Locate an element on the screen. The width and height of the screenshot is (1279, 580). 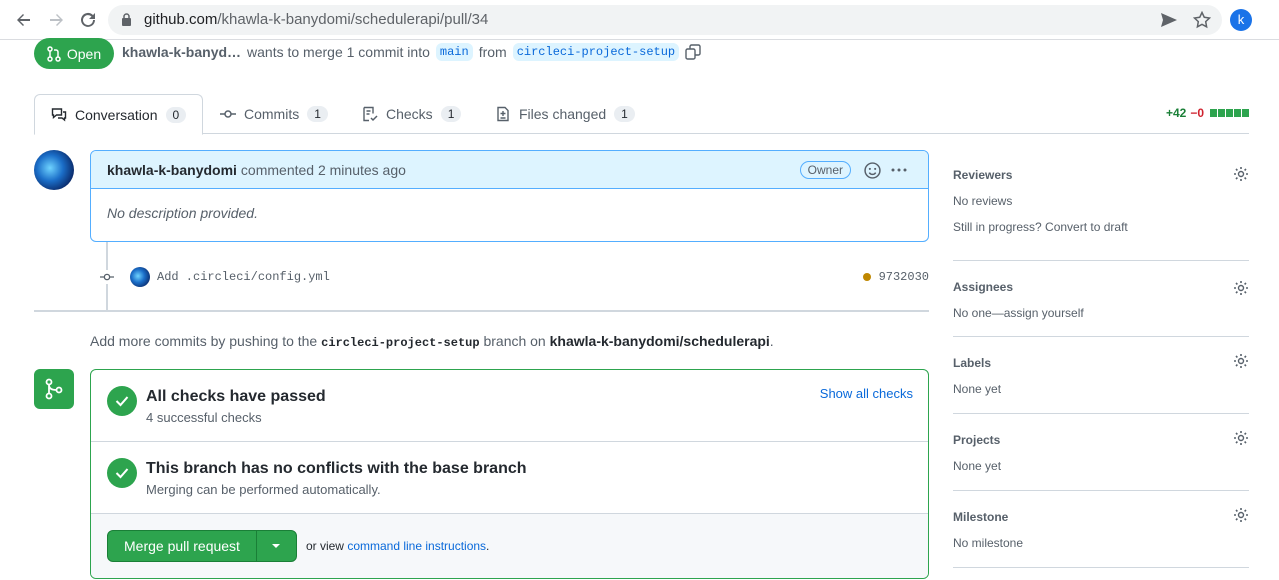
tab-label: Commits is located at coordinates (272, 114).